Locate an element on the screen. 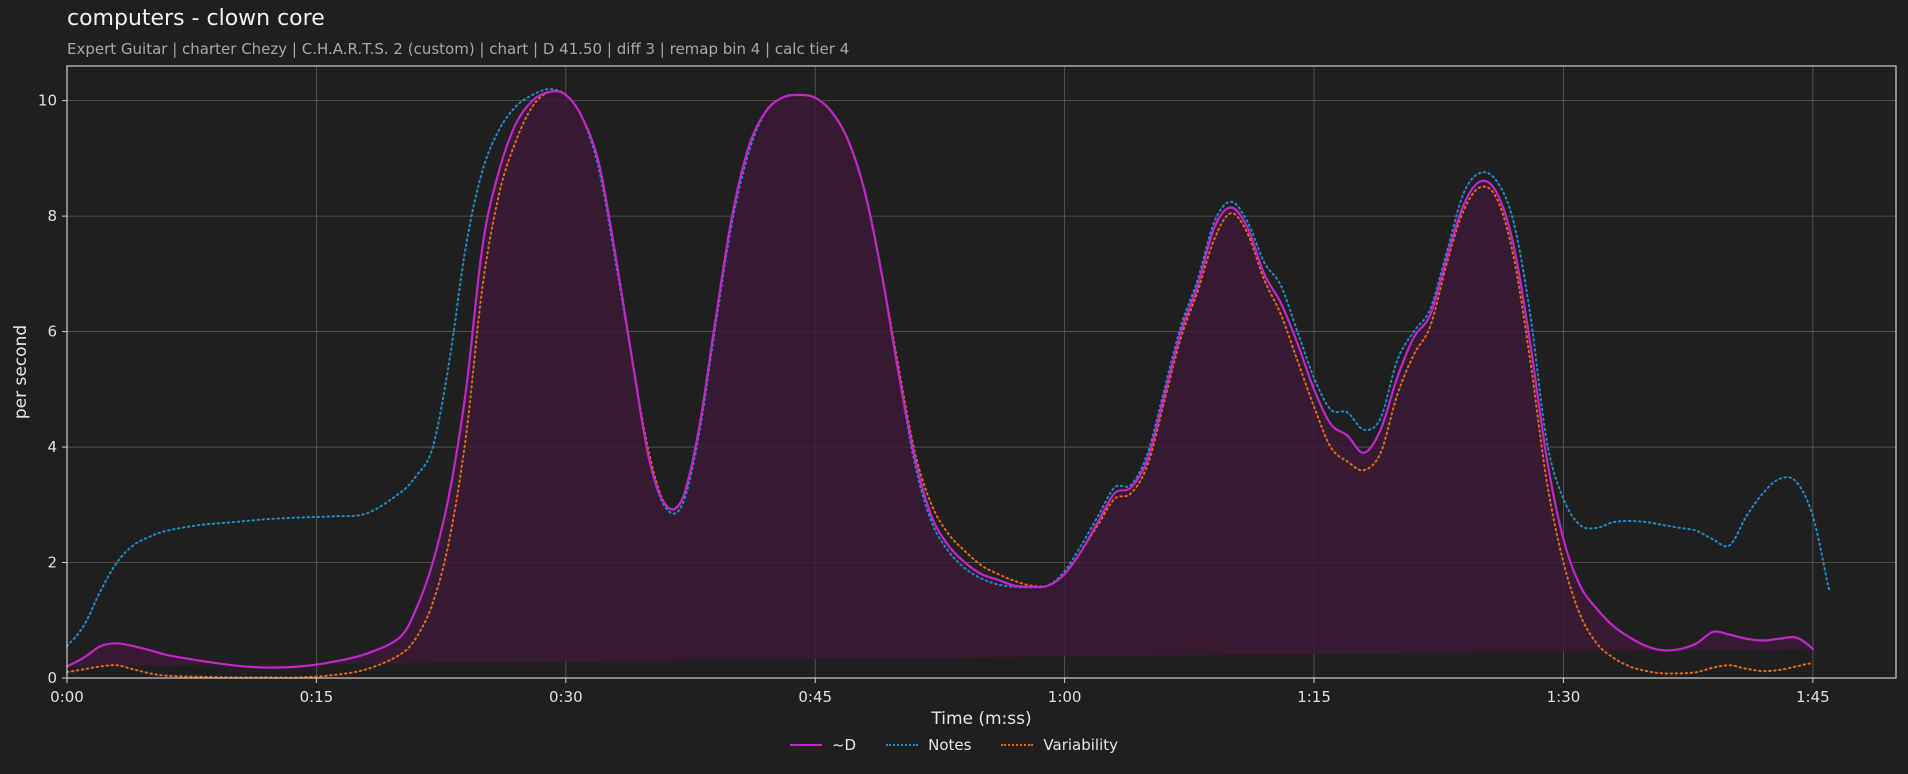  legend-item: Variability is located at coordinates (1059, 745).